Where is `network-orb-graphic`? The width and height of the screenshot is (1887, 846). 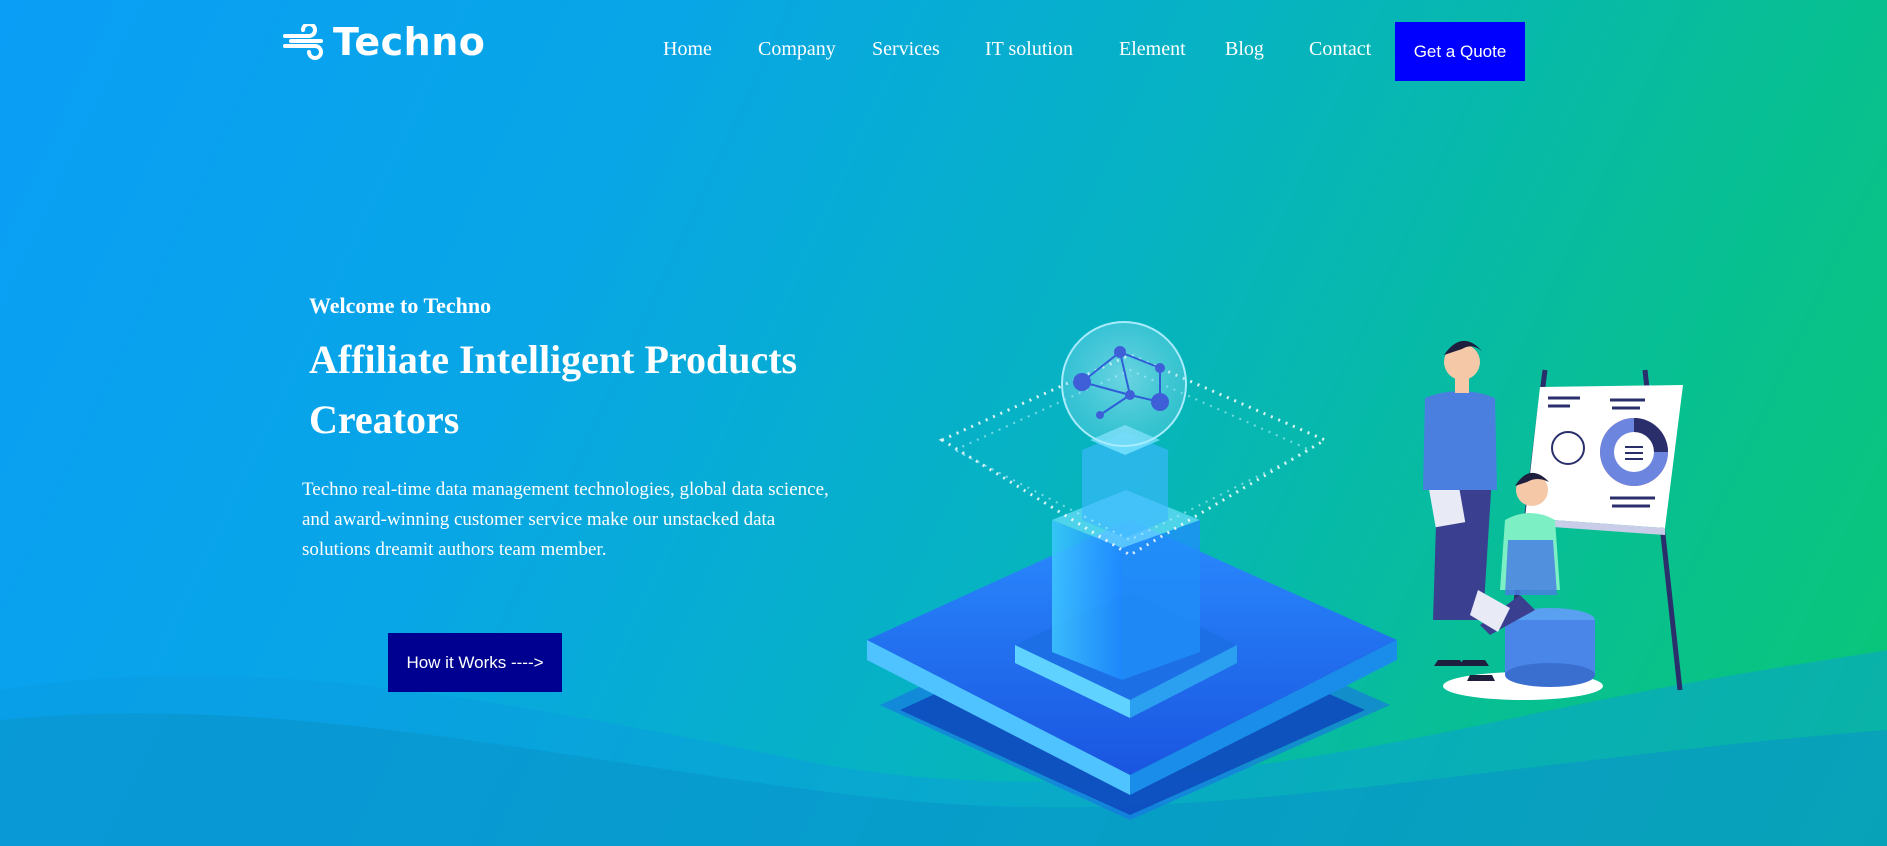 network-orb-graphic is located at coordinates (1124, 384).